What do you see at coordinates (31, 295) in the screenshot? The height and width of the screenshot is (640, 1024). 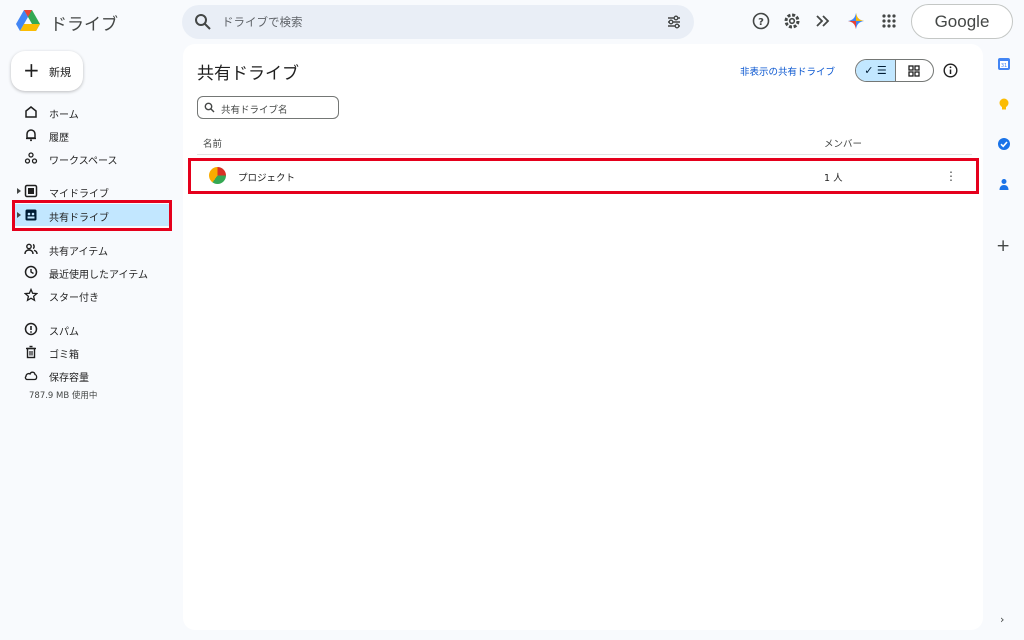 I see `star-icon` at bounding box center [31, 295].